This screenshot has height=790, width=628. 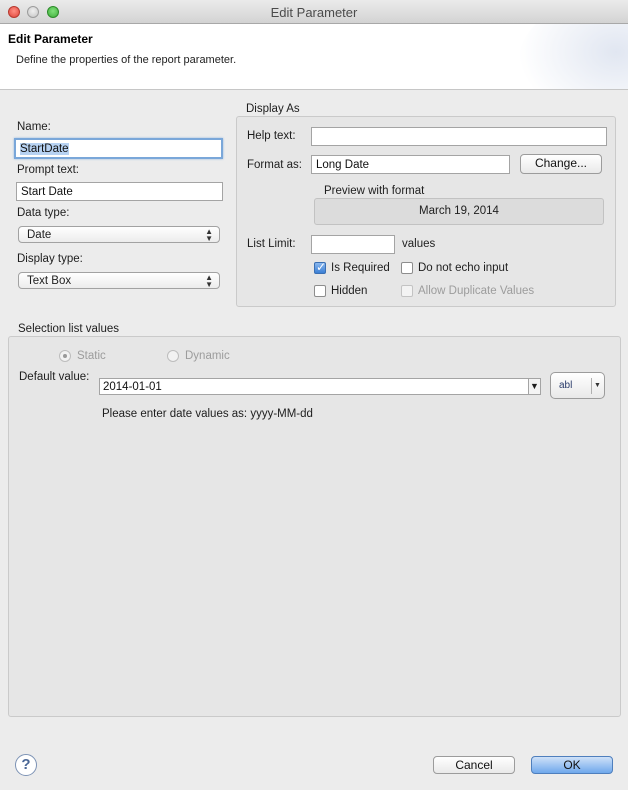 What do you see at coordinates (410, 164) in the screenshot?
I see `format-as-field: Long Date` at bounding box center [410, 164].